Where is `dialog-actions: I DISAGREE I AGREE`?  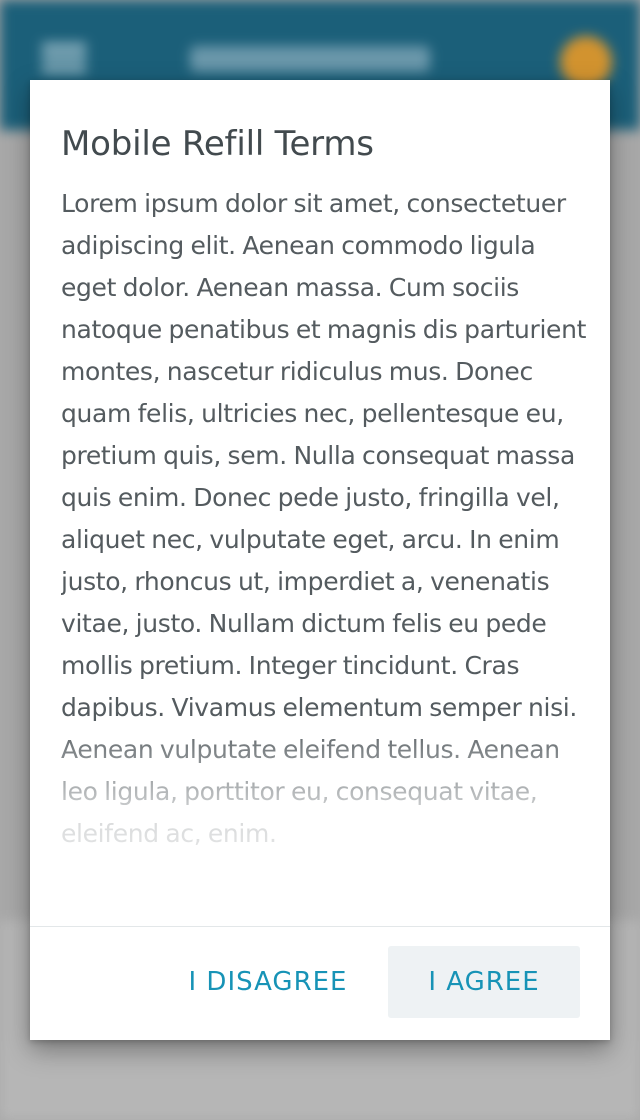 dialog-actions: I DISAGREE I AGREE is located at coordinates (320, 983).